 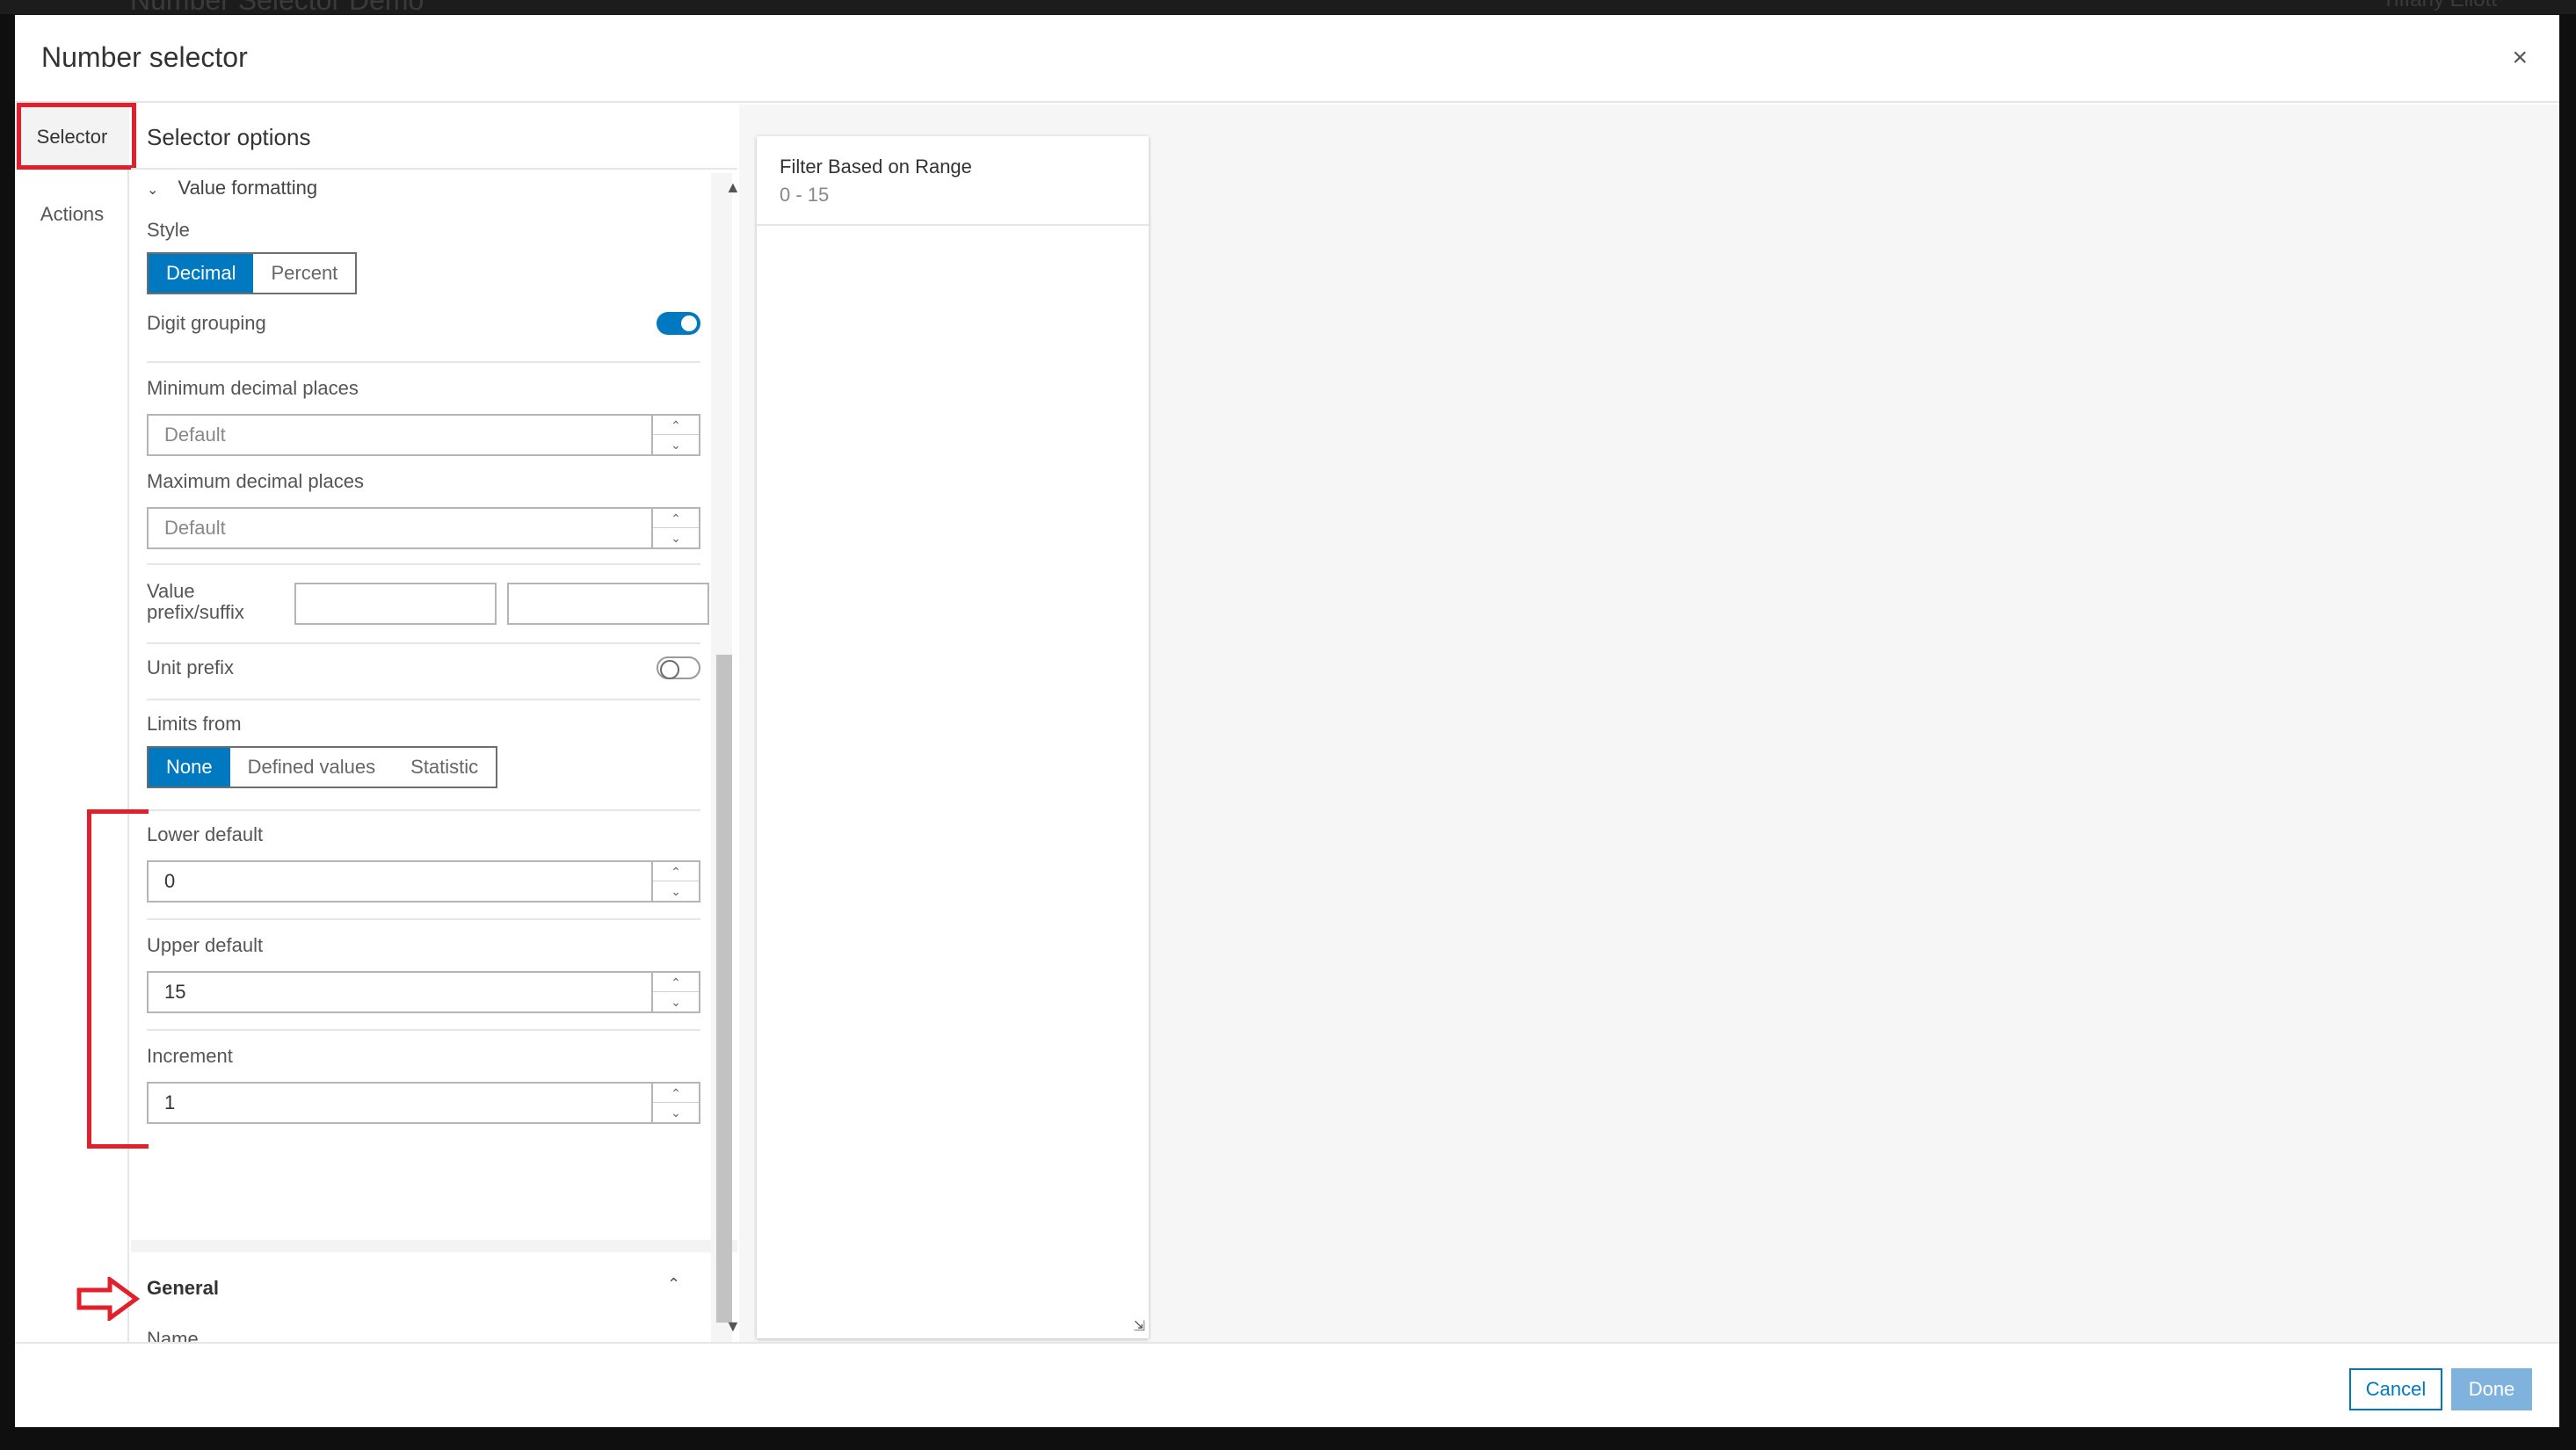 I want to click on increment-input, so click(x=400, y=1103).